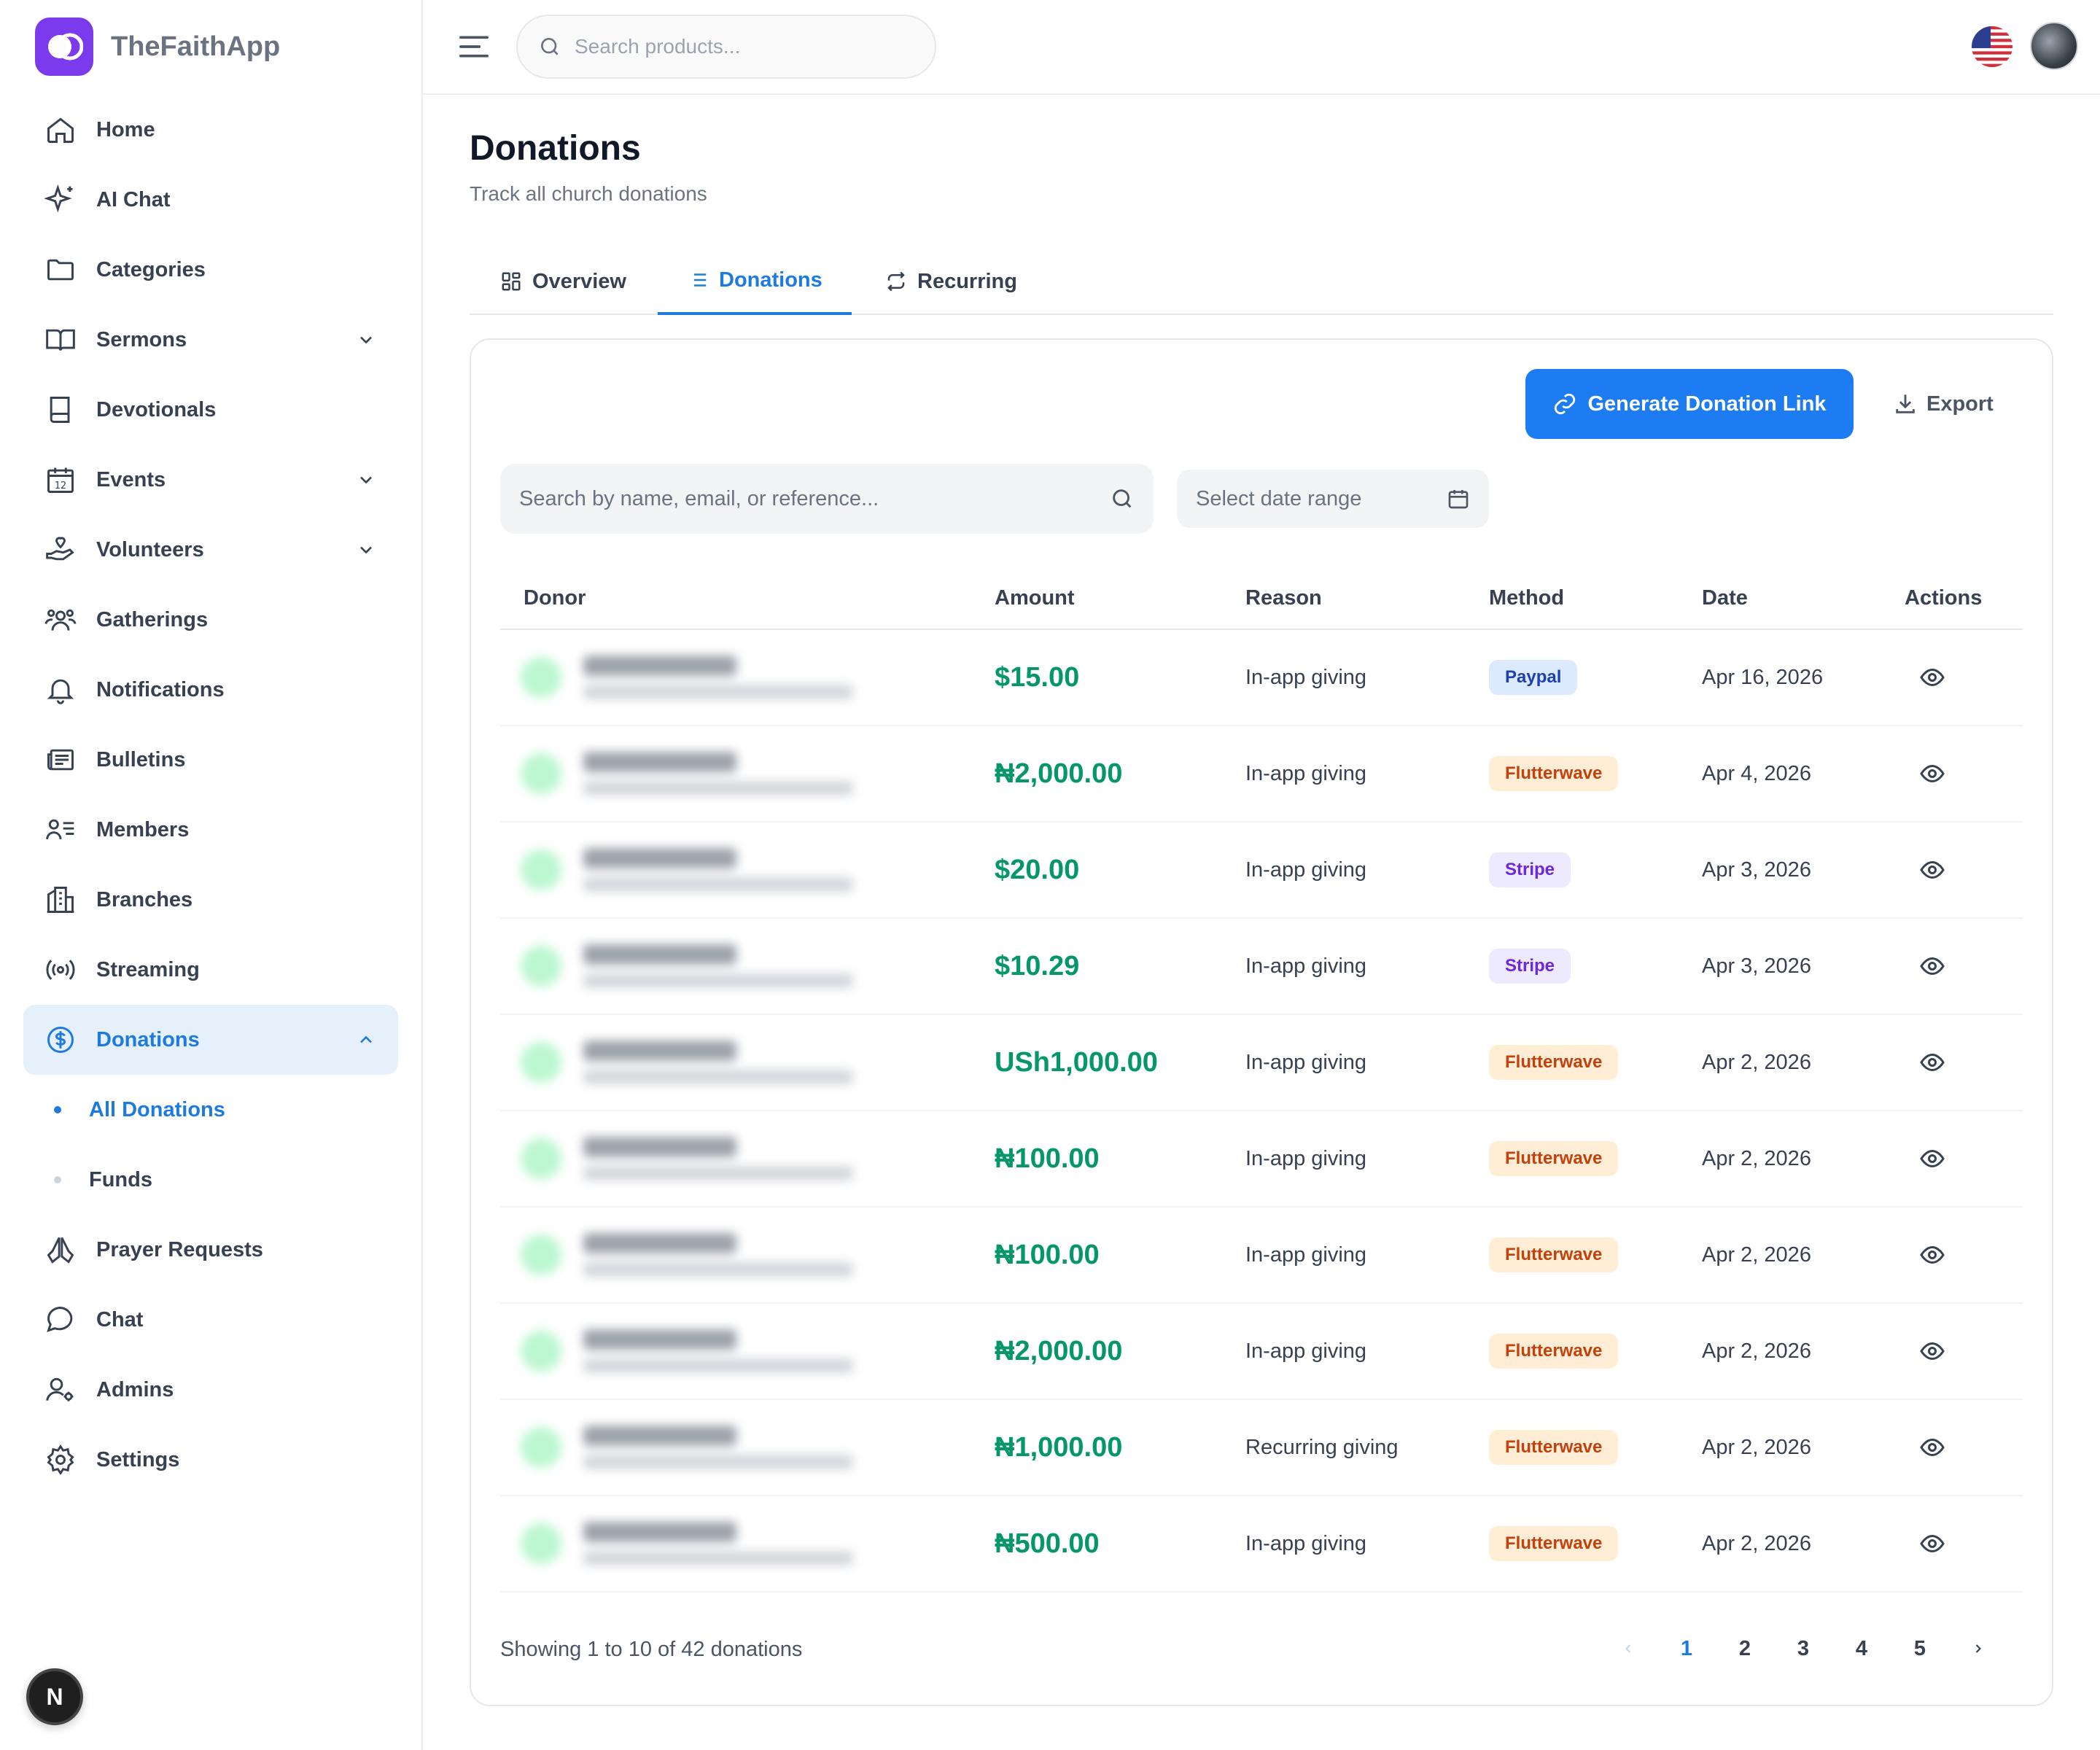  Describe the element at coordinates (210, 830) in the screenshot. I see `sidebar-item-members: Members` at that location.